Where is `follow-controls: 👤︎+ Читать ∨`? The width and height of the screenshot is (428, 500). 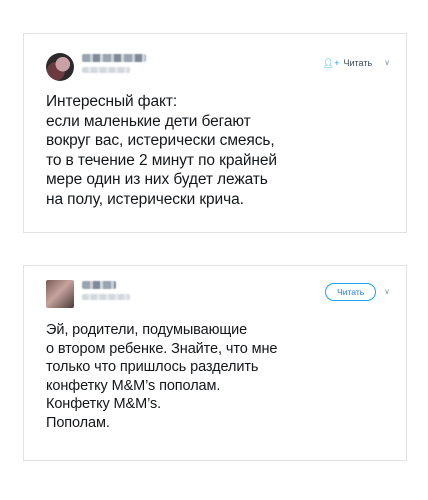 follow-controls: 👤︎+ Читать ∨ is located at coordinates (354, 63).